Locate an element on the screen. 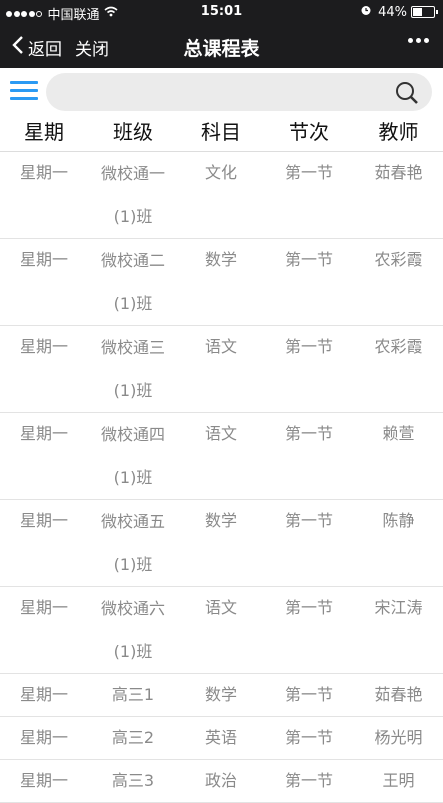 This screenshot has height=803, width=443. status-right: 44% is located at coordinates (399, 12).